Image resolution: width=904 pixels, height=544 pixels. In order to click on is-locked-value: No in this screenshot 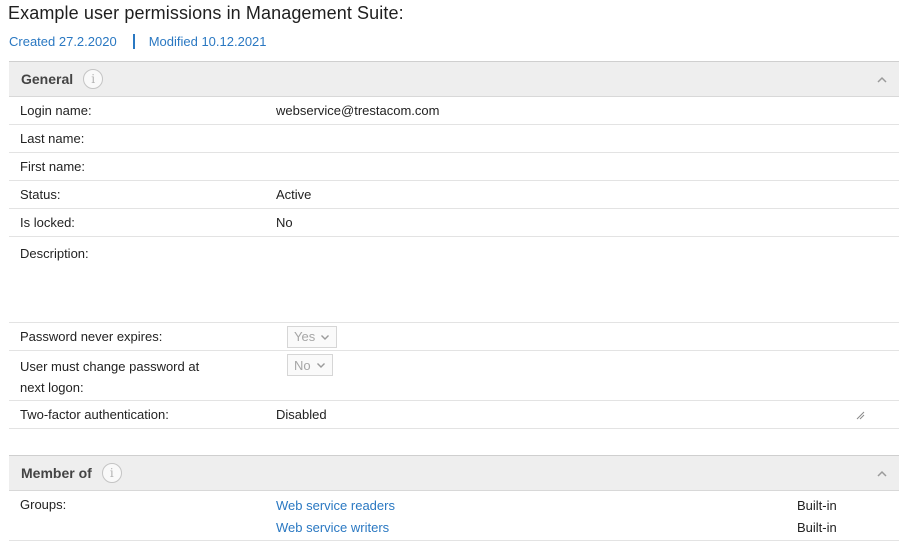, I will do `click(284, 222)`.